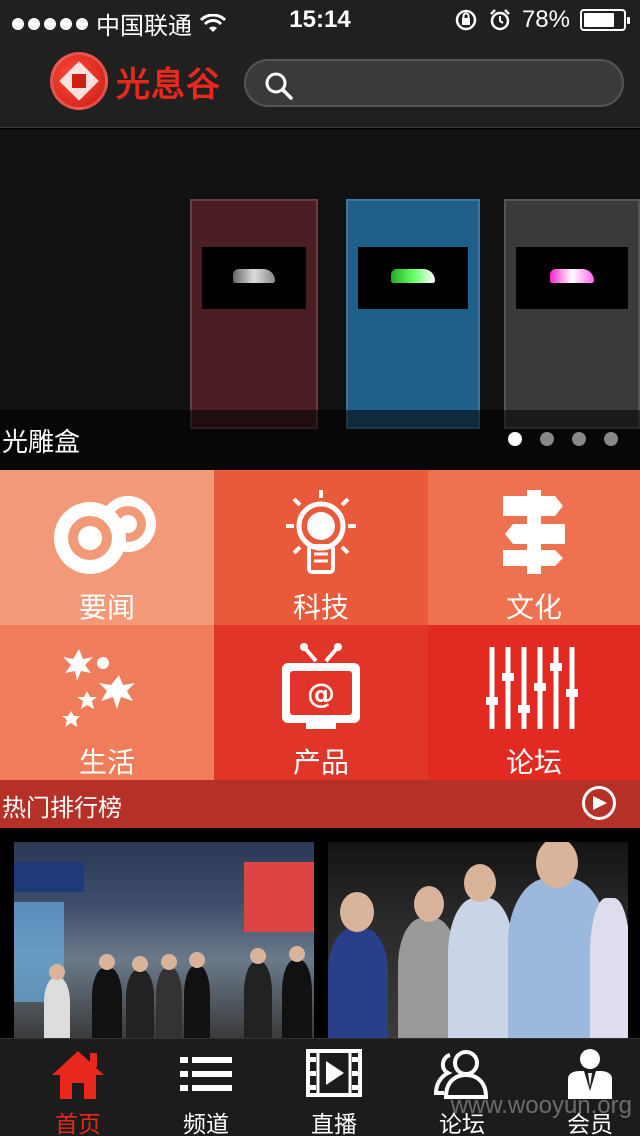  I want to click on status-right: 78%, so click(542, 20).